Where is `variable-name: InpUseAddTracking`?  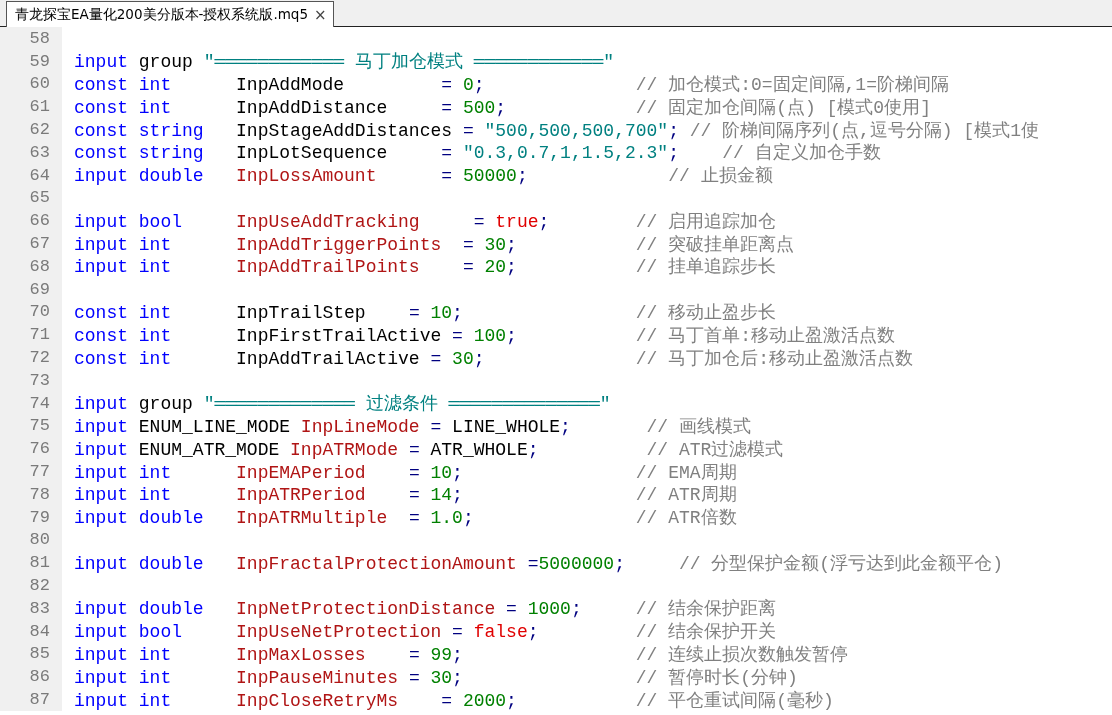 variable-name: InpUseAddTracking is located at coordinates (327, 221).